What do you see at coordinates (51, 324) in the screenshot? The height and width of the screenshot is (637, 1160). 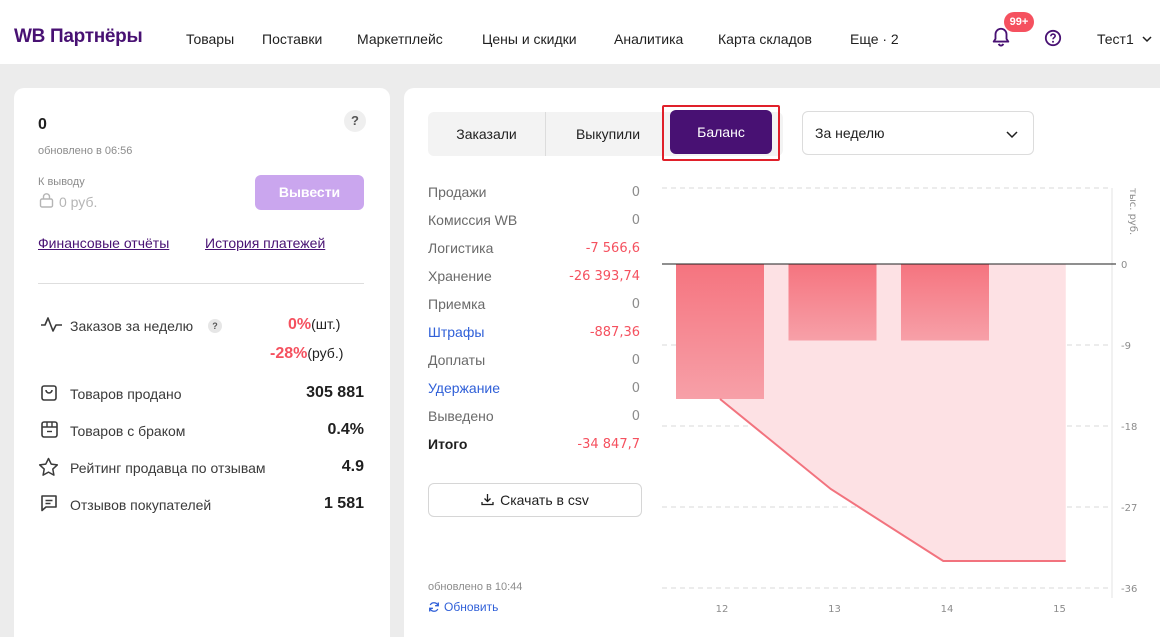 I see `pulse-icon` at bounding box center [51, 324].